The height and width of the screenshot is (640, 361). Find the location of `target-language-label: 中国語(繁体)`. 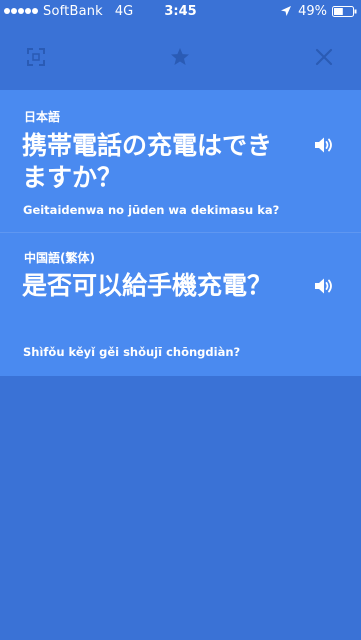

target-language-label: 中国語(繁体) is located at coordinates (59, 258).